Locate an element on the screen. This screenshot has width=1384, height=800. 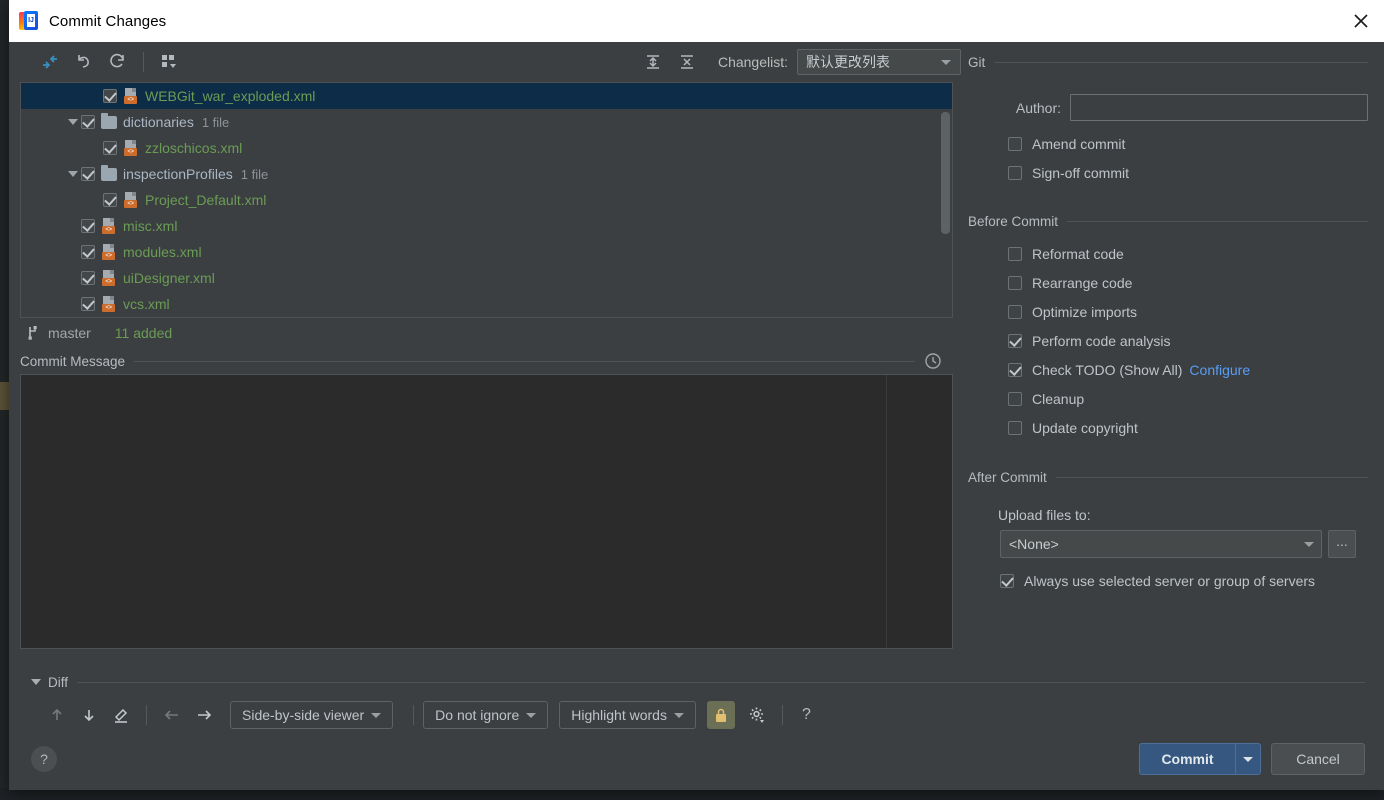
tree-item-label: vcs.xml is located at coordinates (146, 304).